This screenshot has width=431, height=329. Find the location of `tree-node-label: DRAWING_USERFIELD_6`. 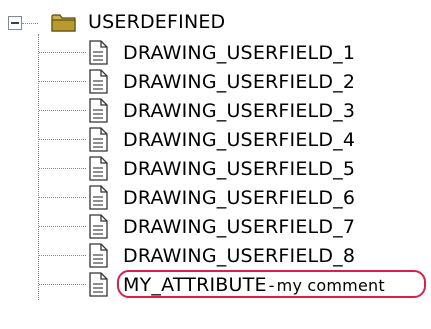

tree-node-label: DRAWING_USERFIELD_6 is located at coordinates (239, 198).